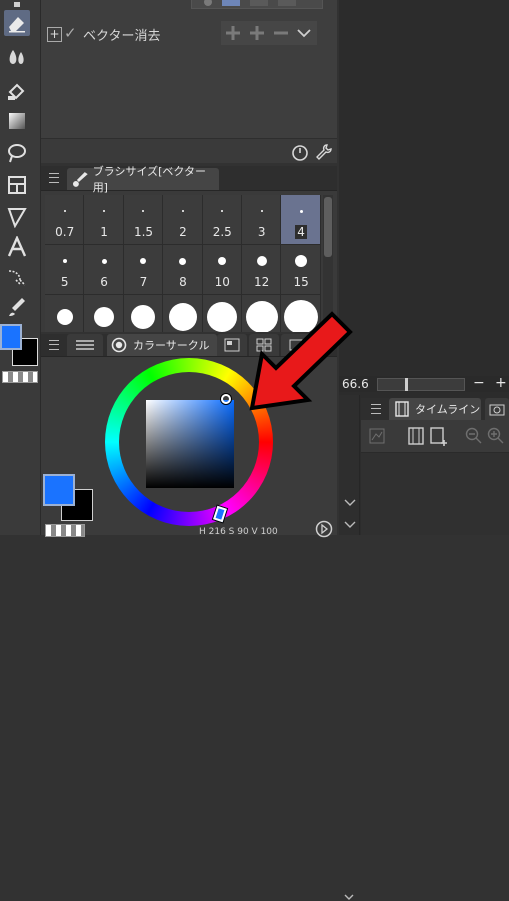 The image size is (509, 901). I want to click on sv-picker-handle, so click(226, 399).